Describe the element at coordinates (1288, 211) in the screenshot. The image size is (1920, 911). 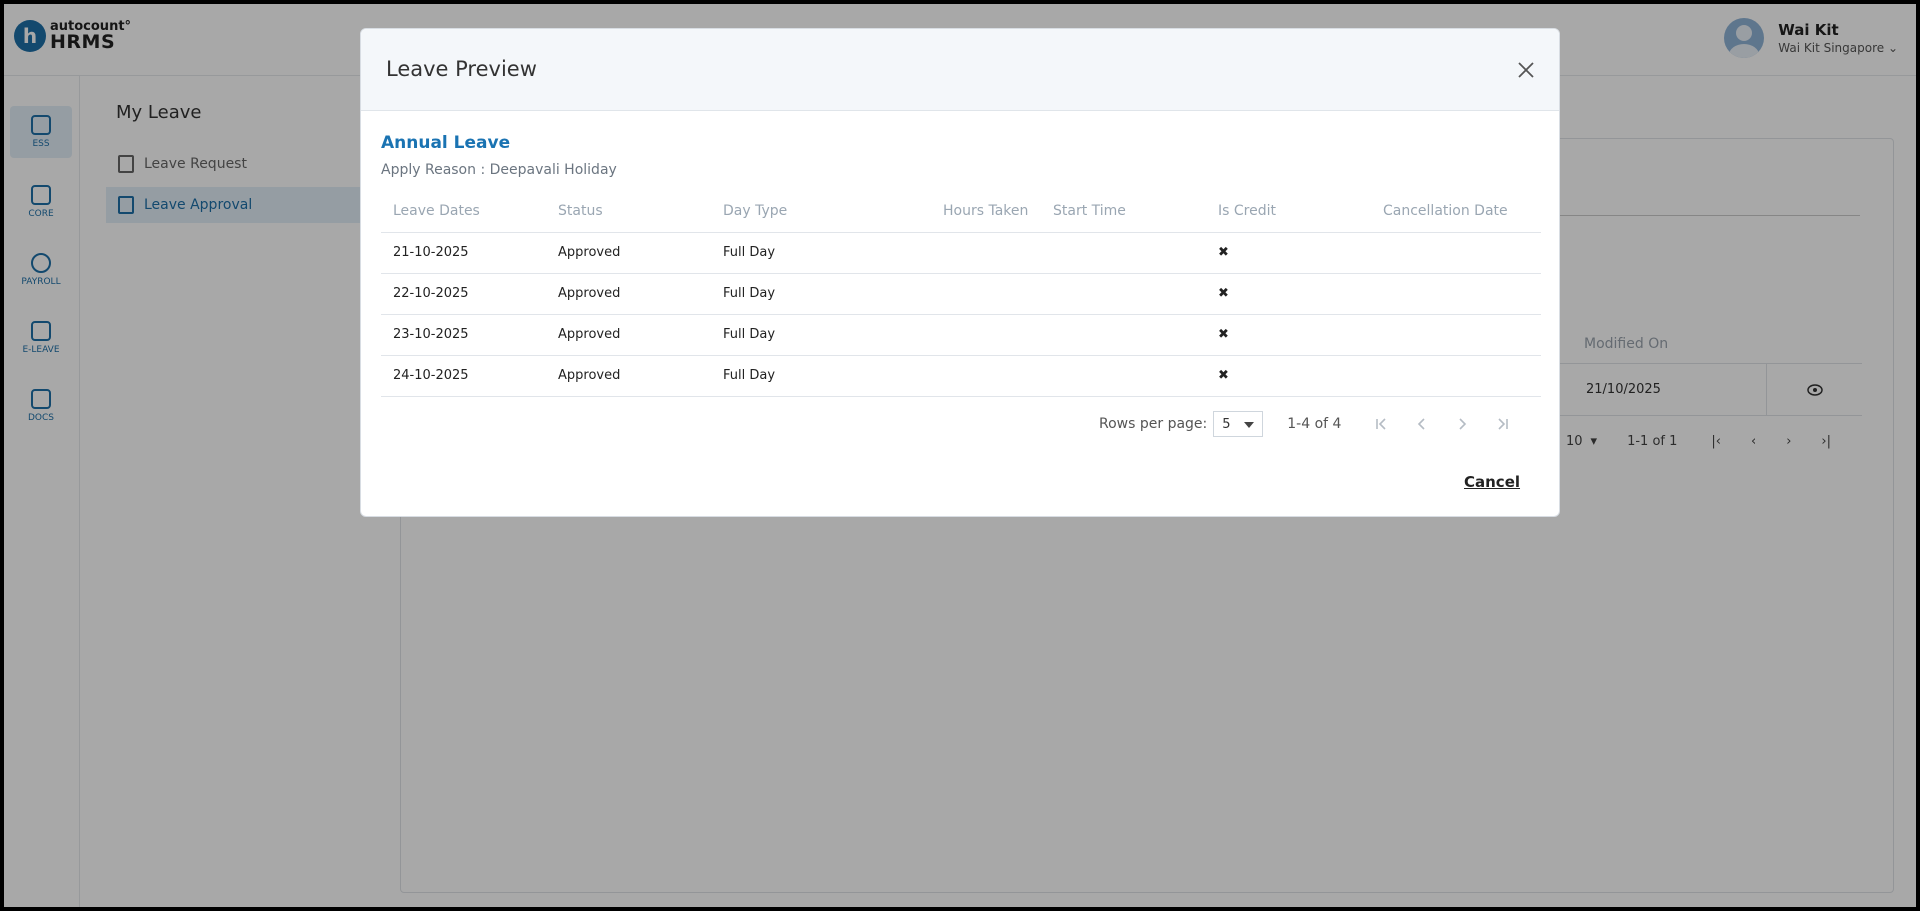
I see `col-is-credit: Is Credit` at that location.